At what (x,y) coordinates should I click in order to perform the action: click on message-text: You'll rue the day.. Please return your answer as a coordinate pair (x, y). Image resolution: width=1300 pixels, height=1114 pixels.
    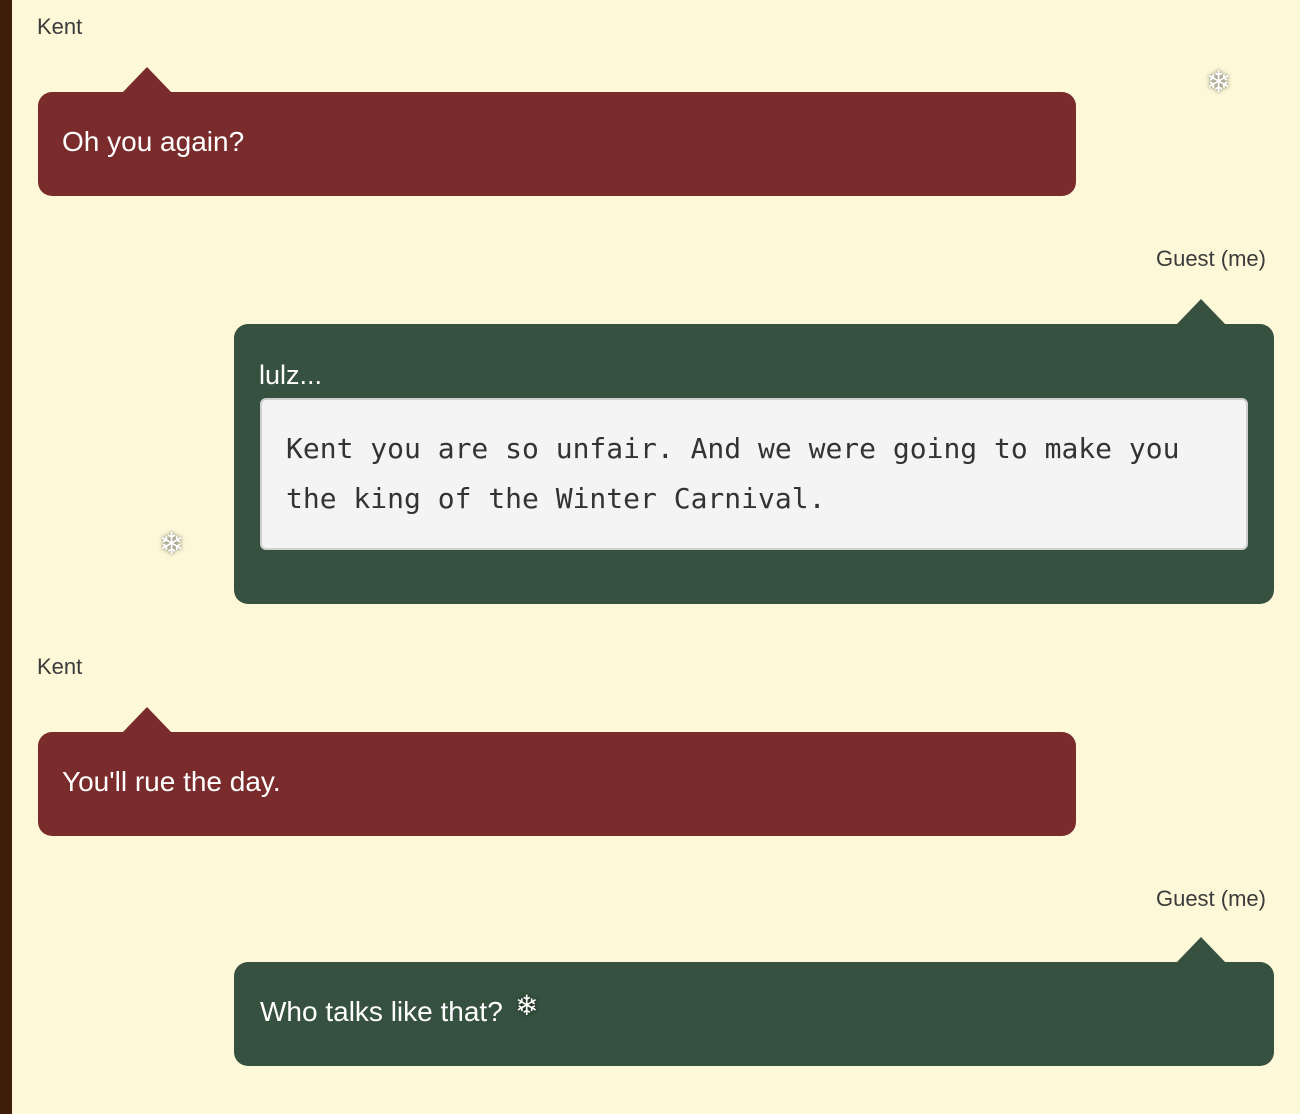
    Looking at the image, I should click on (171, 781).